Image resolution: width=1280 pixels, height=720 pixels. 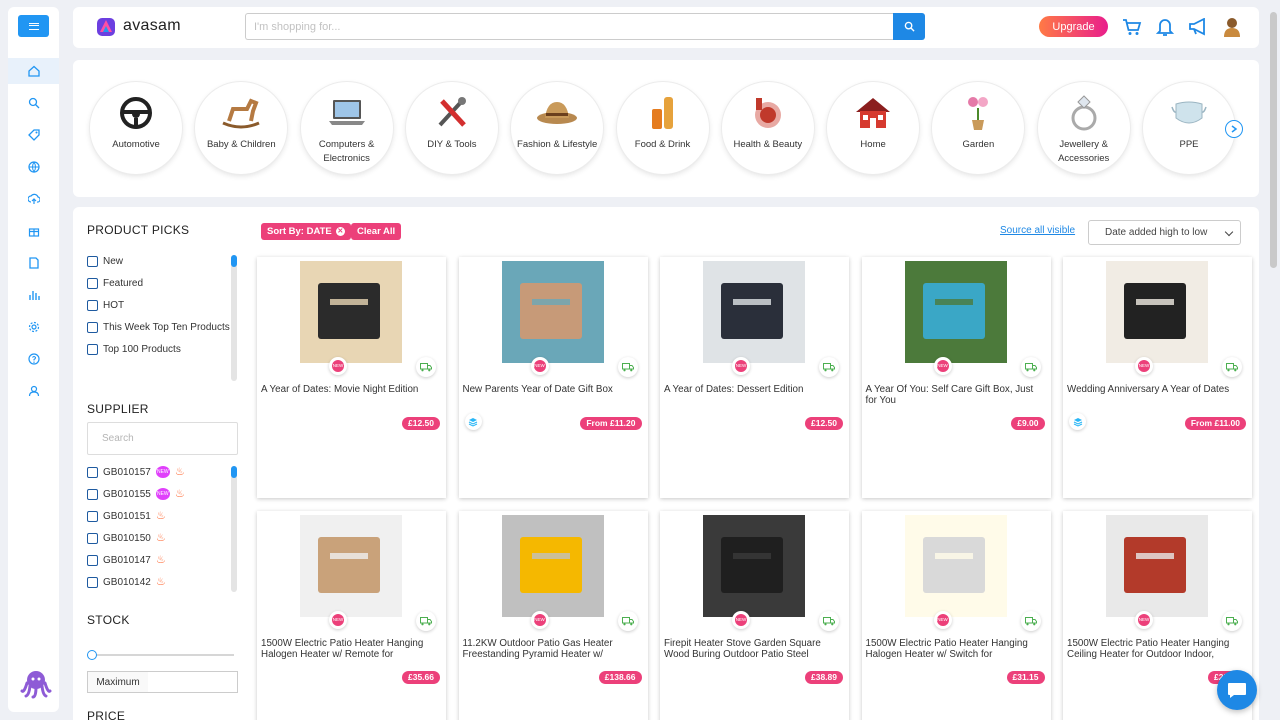 What do you see at coordinates (346, 128) in the screenshot?
I see `category-laptop: Computers & Electronics` at bounding box center [346, 128].